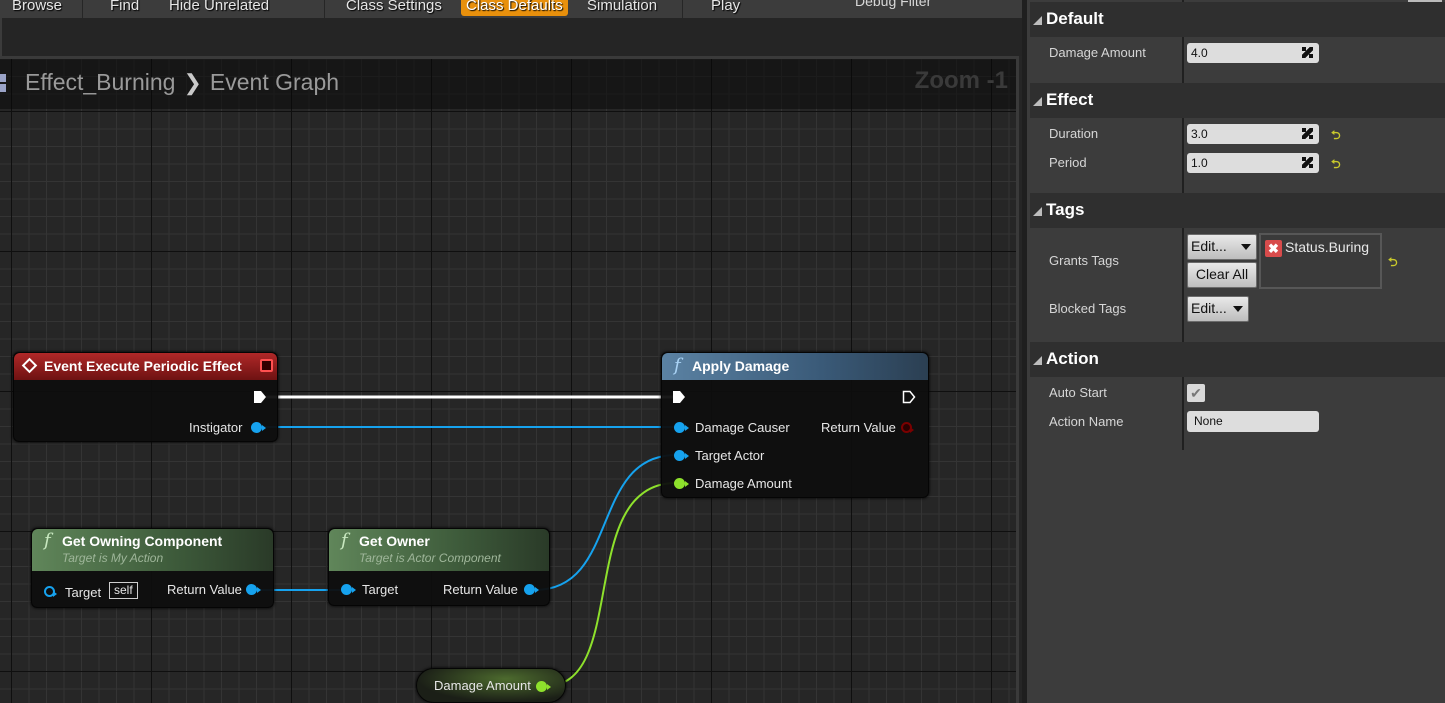 This screenshot has height=703, width=1445. What do you see at coordinates (143, 366) in the screenshot?
I see `node-title: Event Execute Periodic Effect` at bounding box center [143, 366].